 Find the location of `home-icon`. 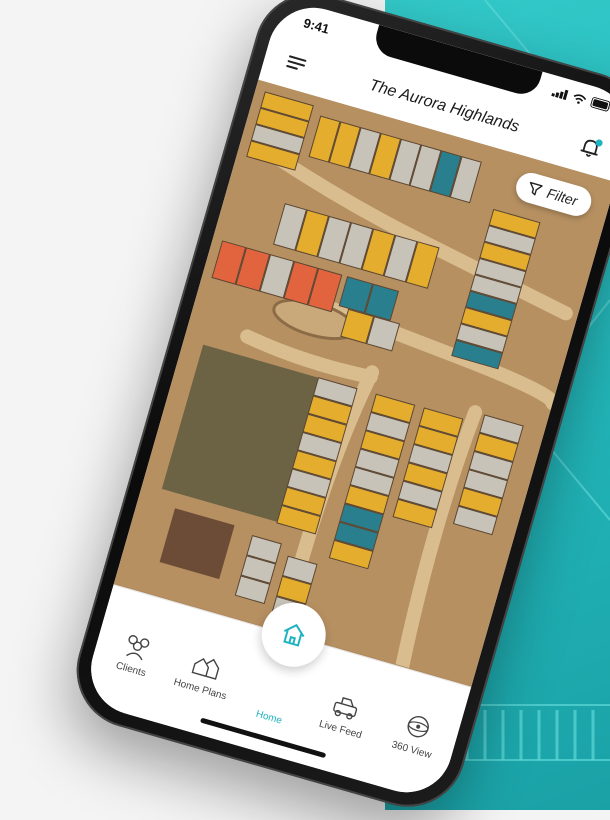

home-icon is located at coordinates (294, 635).